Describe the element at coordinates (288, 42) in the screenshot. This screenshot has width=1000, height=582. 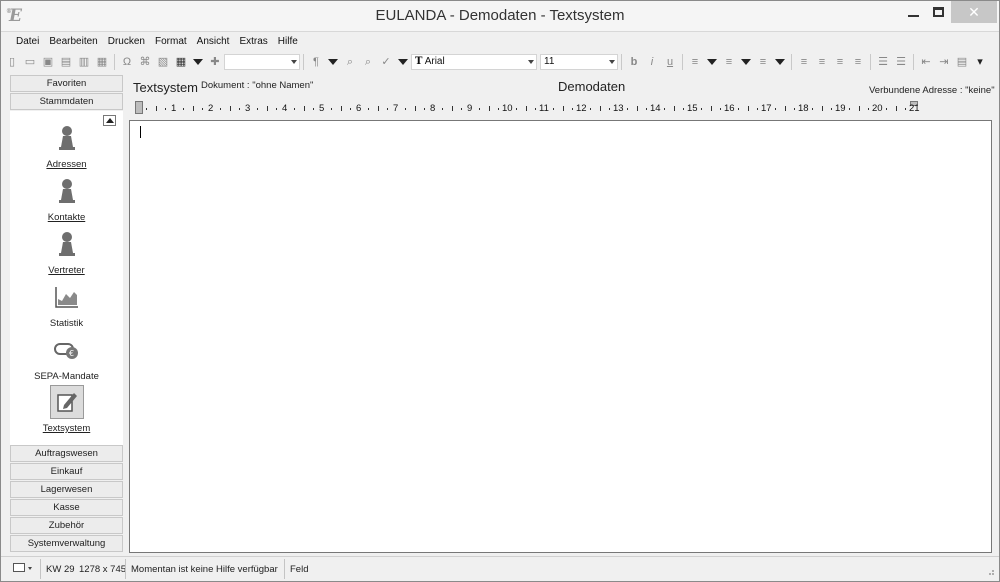
I see `menu-hilfe: Hilfe` at that location.